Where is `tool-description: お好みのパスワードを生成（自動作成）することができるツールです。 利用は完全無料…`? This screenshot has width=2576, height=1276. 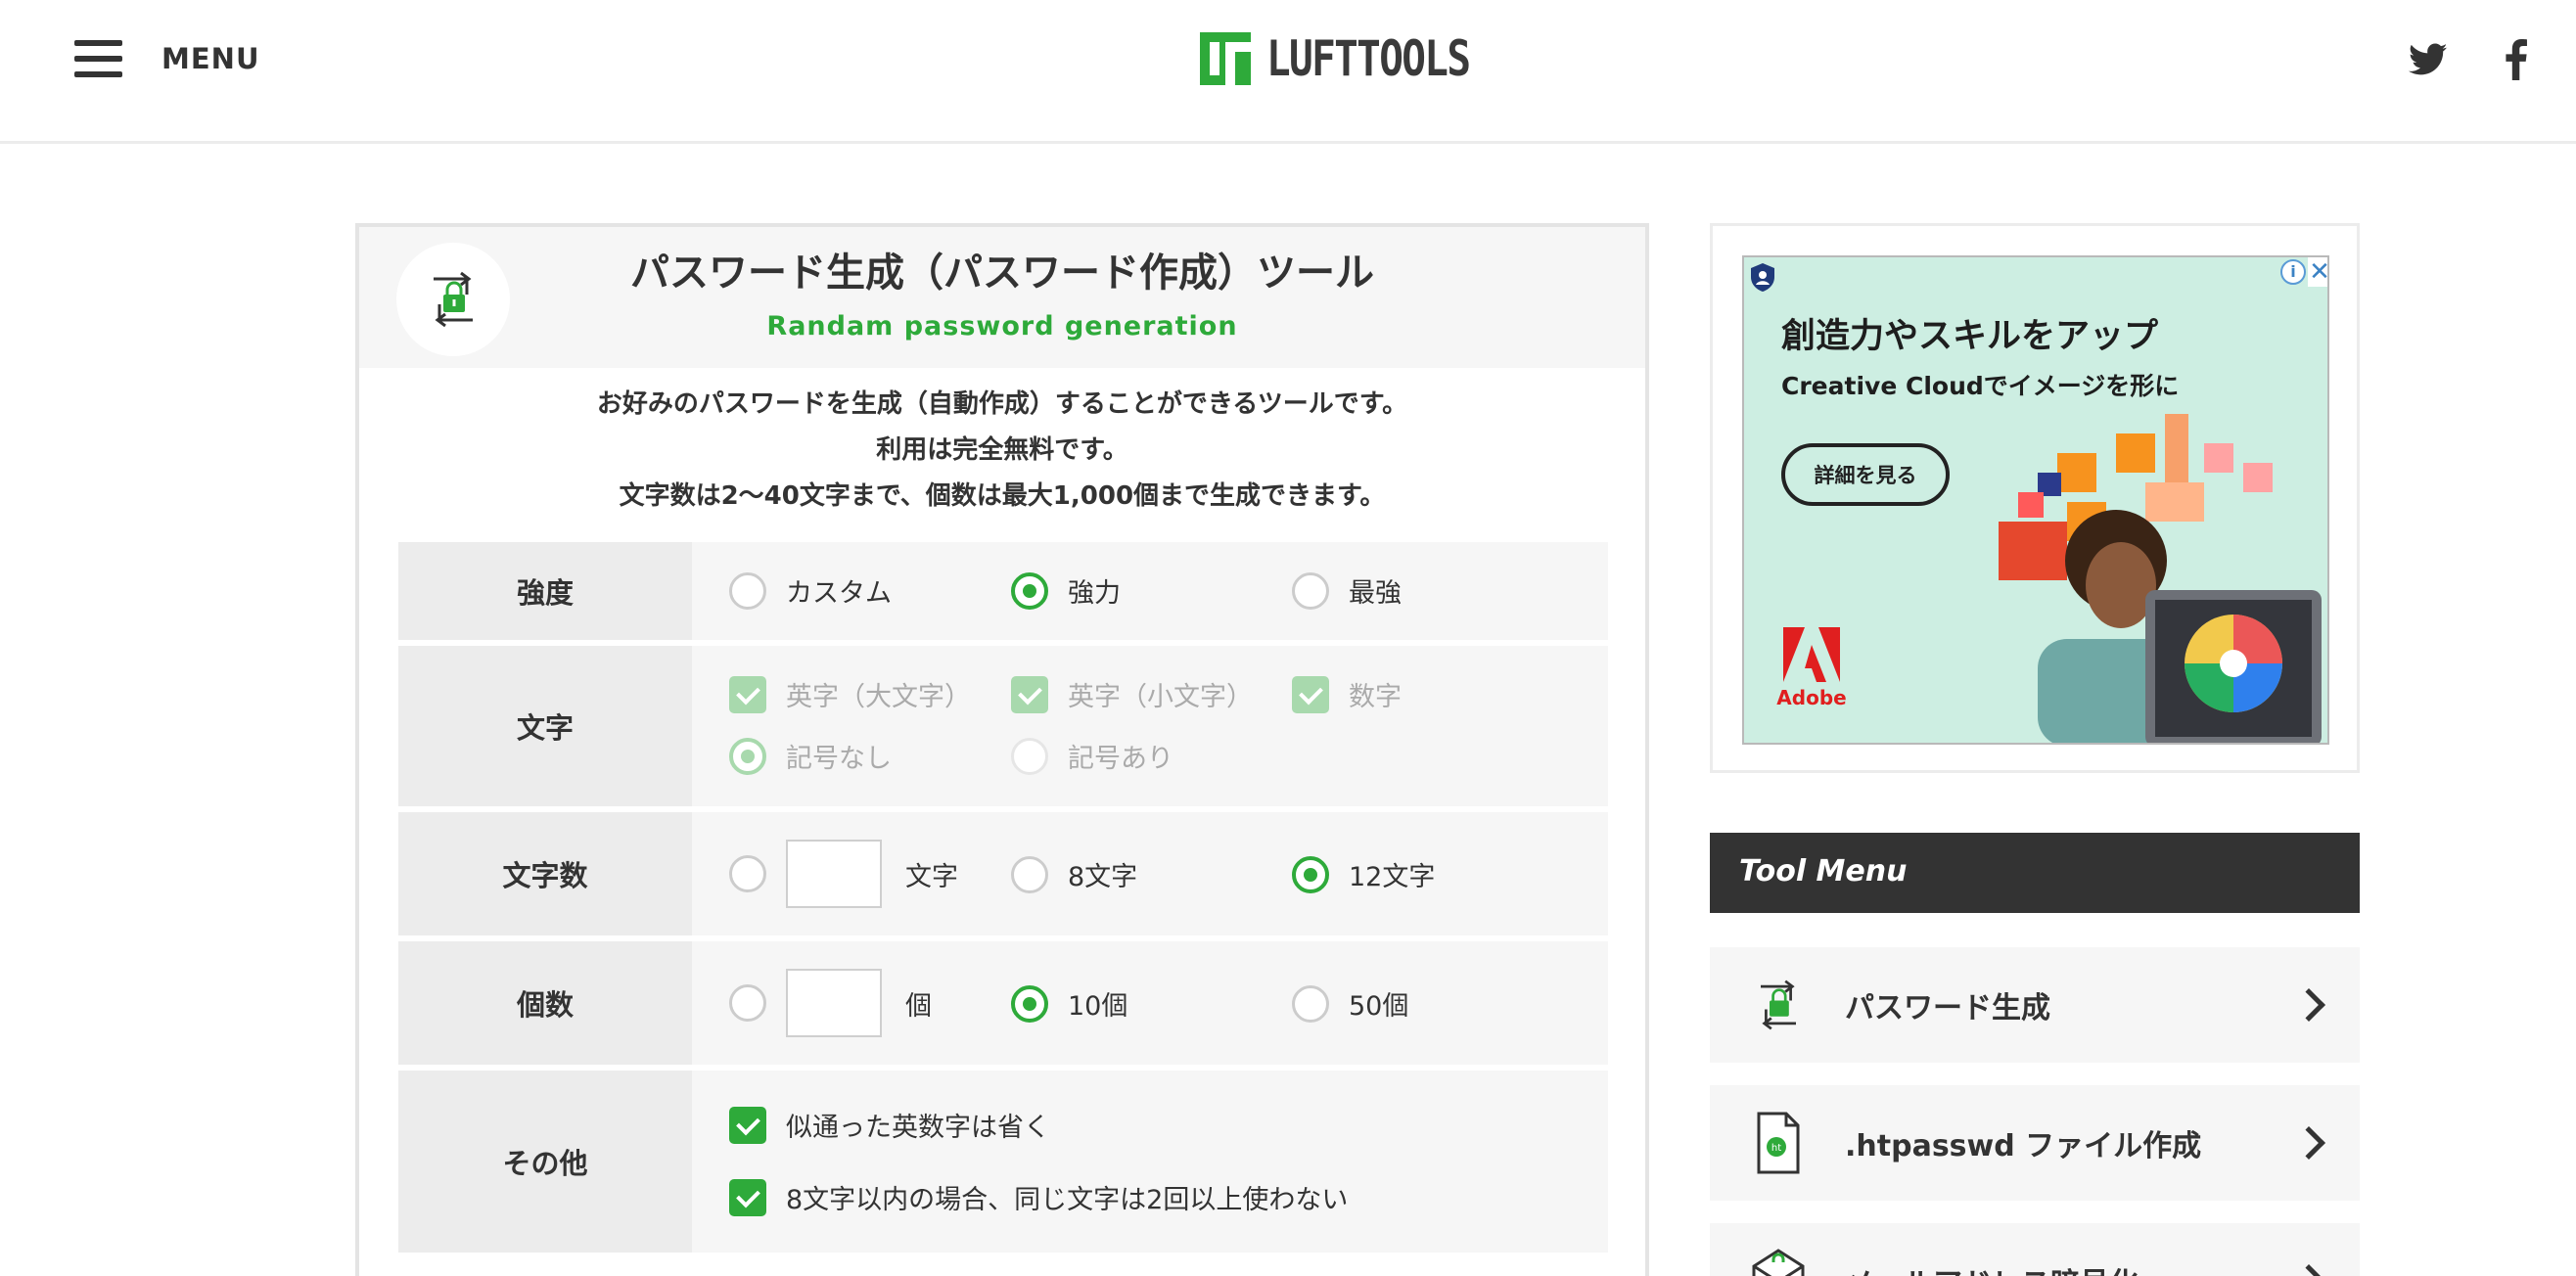 tool-description: お好みのパスワードを生成（自動作成）することができるツールです。 利用は完全無料… is located at coordinates (1002, 444).